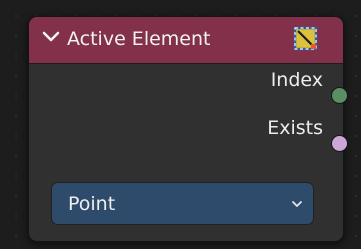 The image size is (361, 249). Describe the element at coordinates (339, 143) in the screenshot. I see `exists-output-socket` at that location.